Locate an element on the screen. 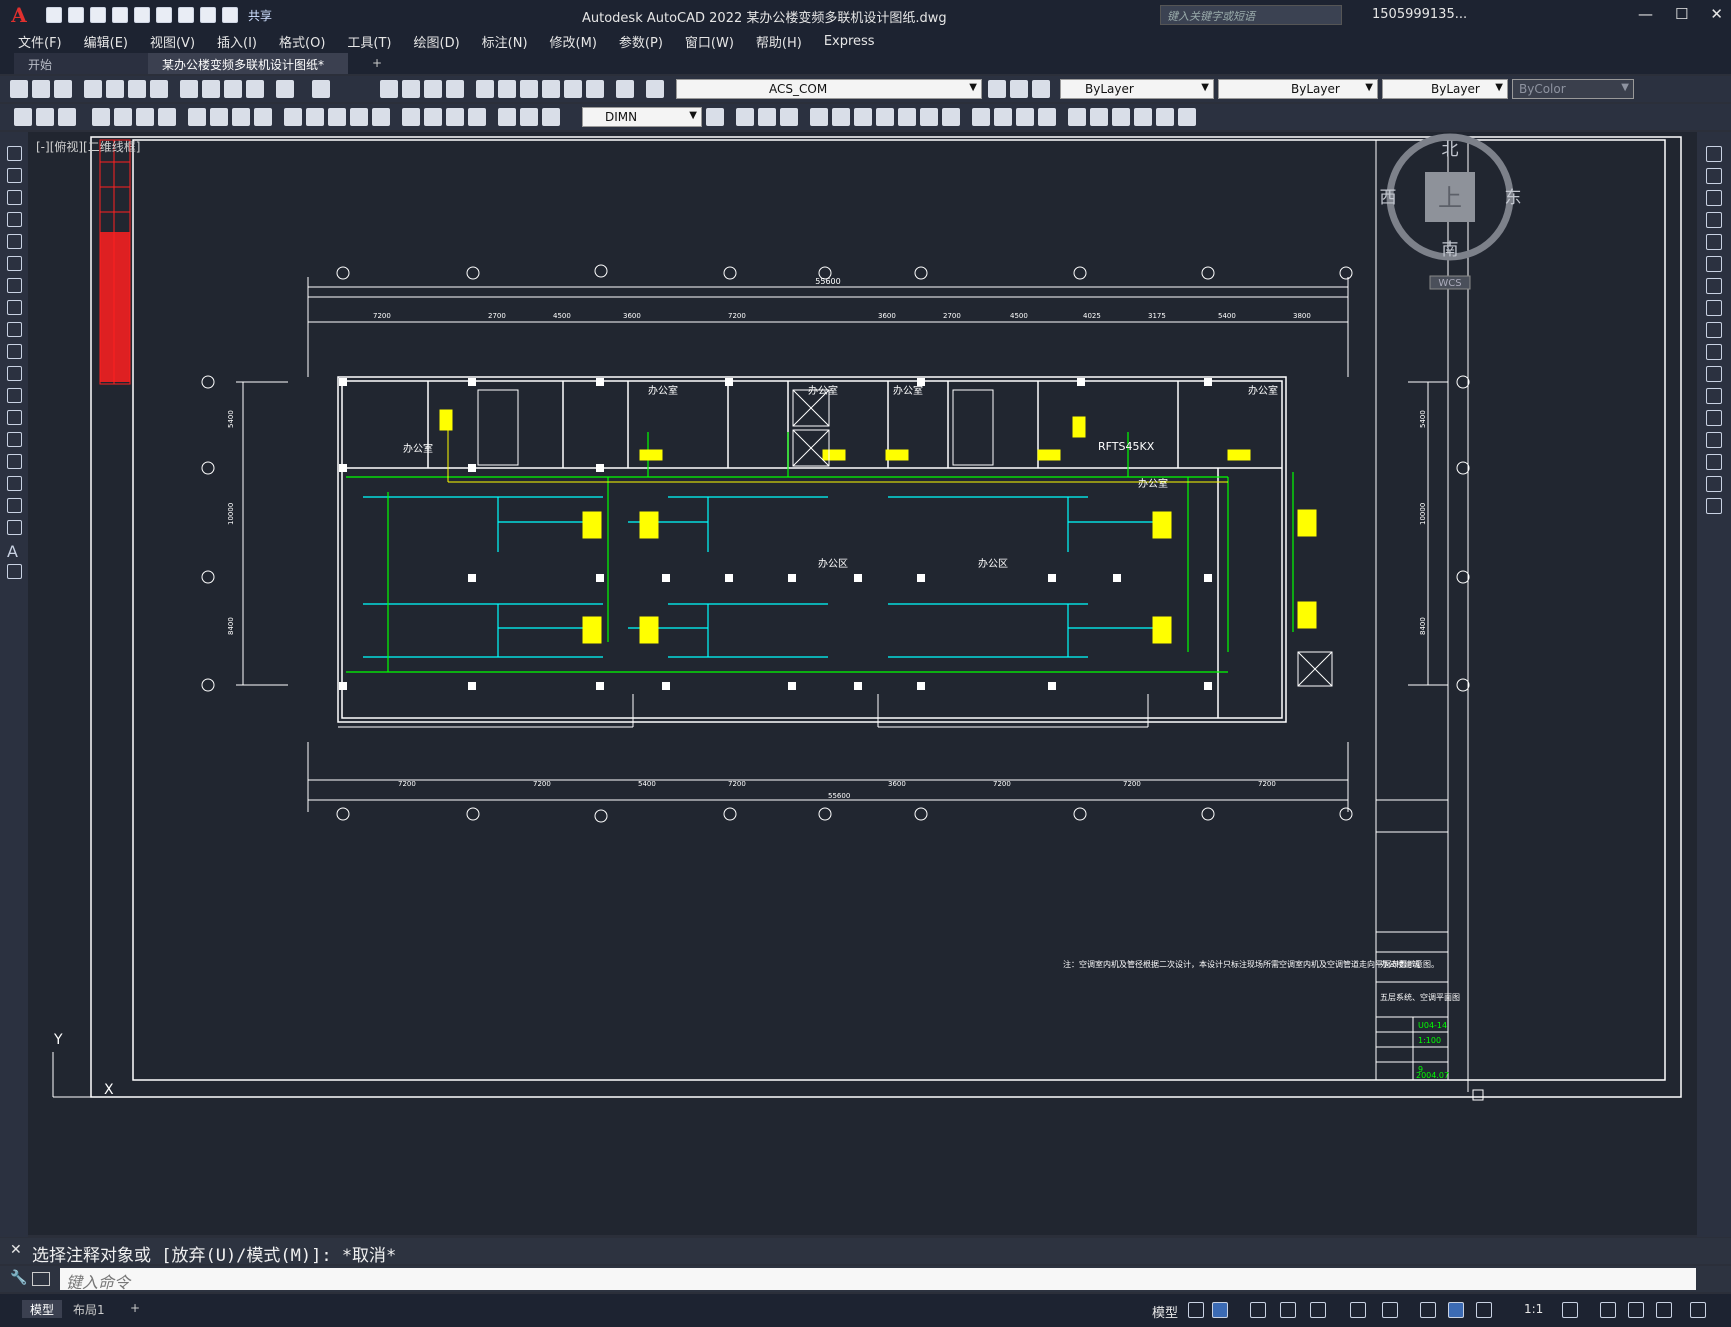 The image size is (1731, 1327). auto-scale-icon is located at coordinates (1484, 1310).